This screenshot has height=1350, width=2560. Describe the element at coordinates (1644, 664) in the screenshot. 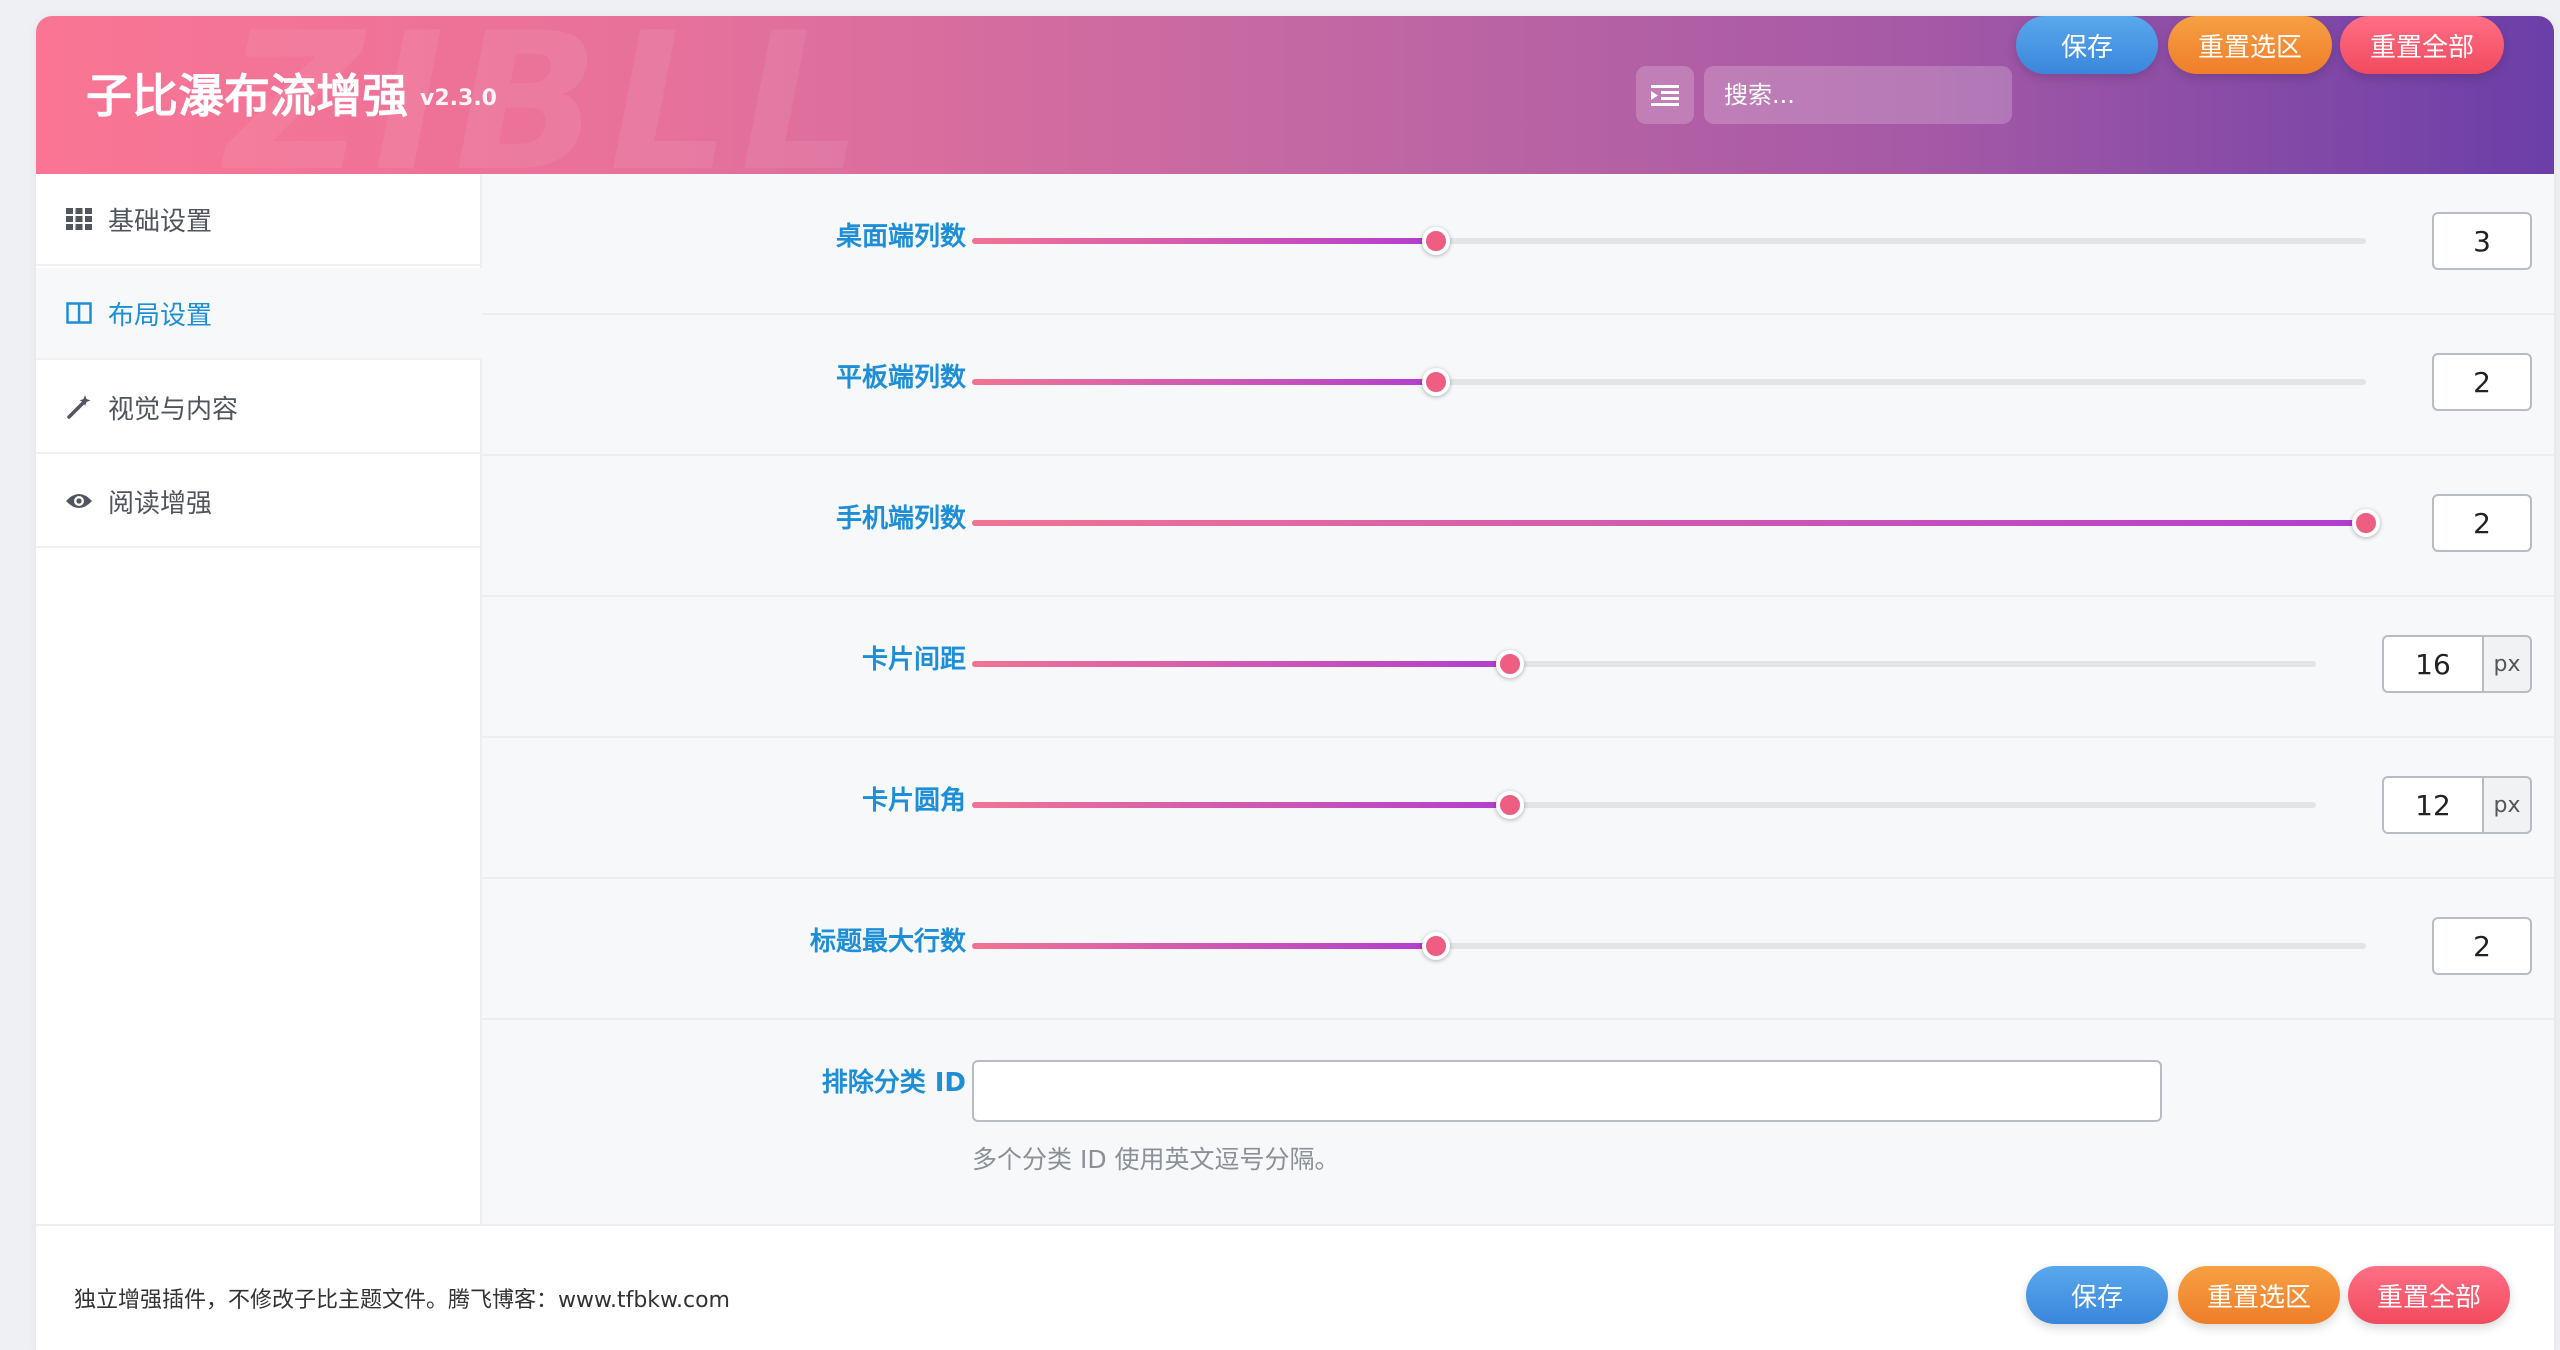

I see `card-gap-slider` at that location.